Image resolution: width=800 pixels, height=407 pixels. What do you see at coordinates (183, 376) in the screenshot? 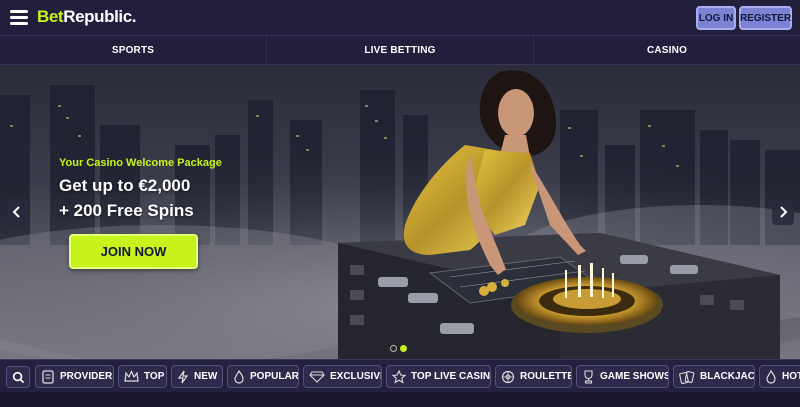
I see `lightning-icon` at bounding box center [183, 376].